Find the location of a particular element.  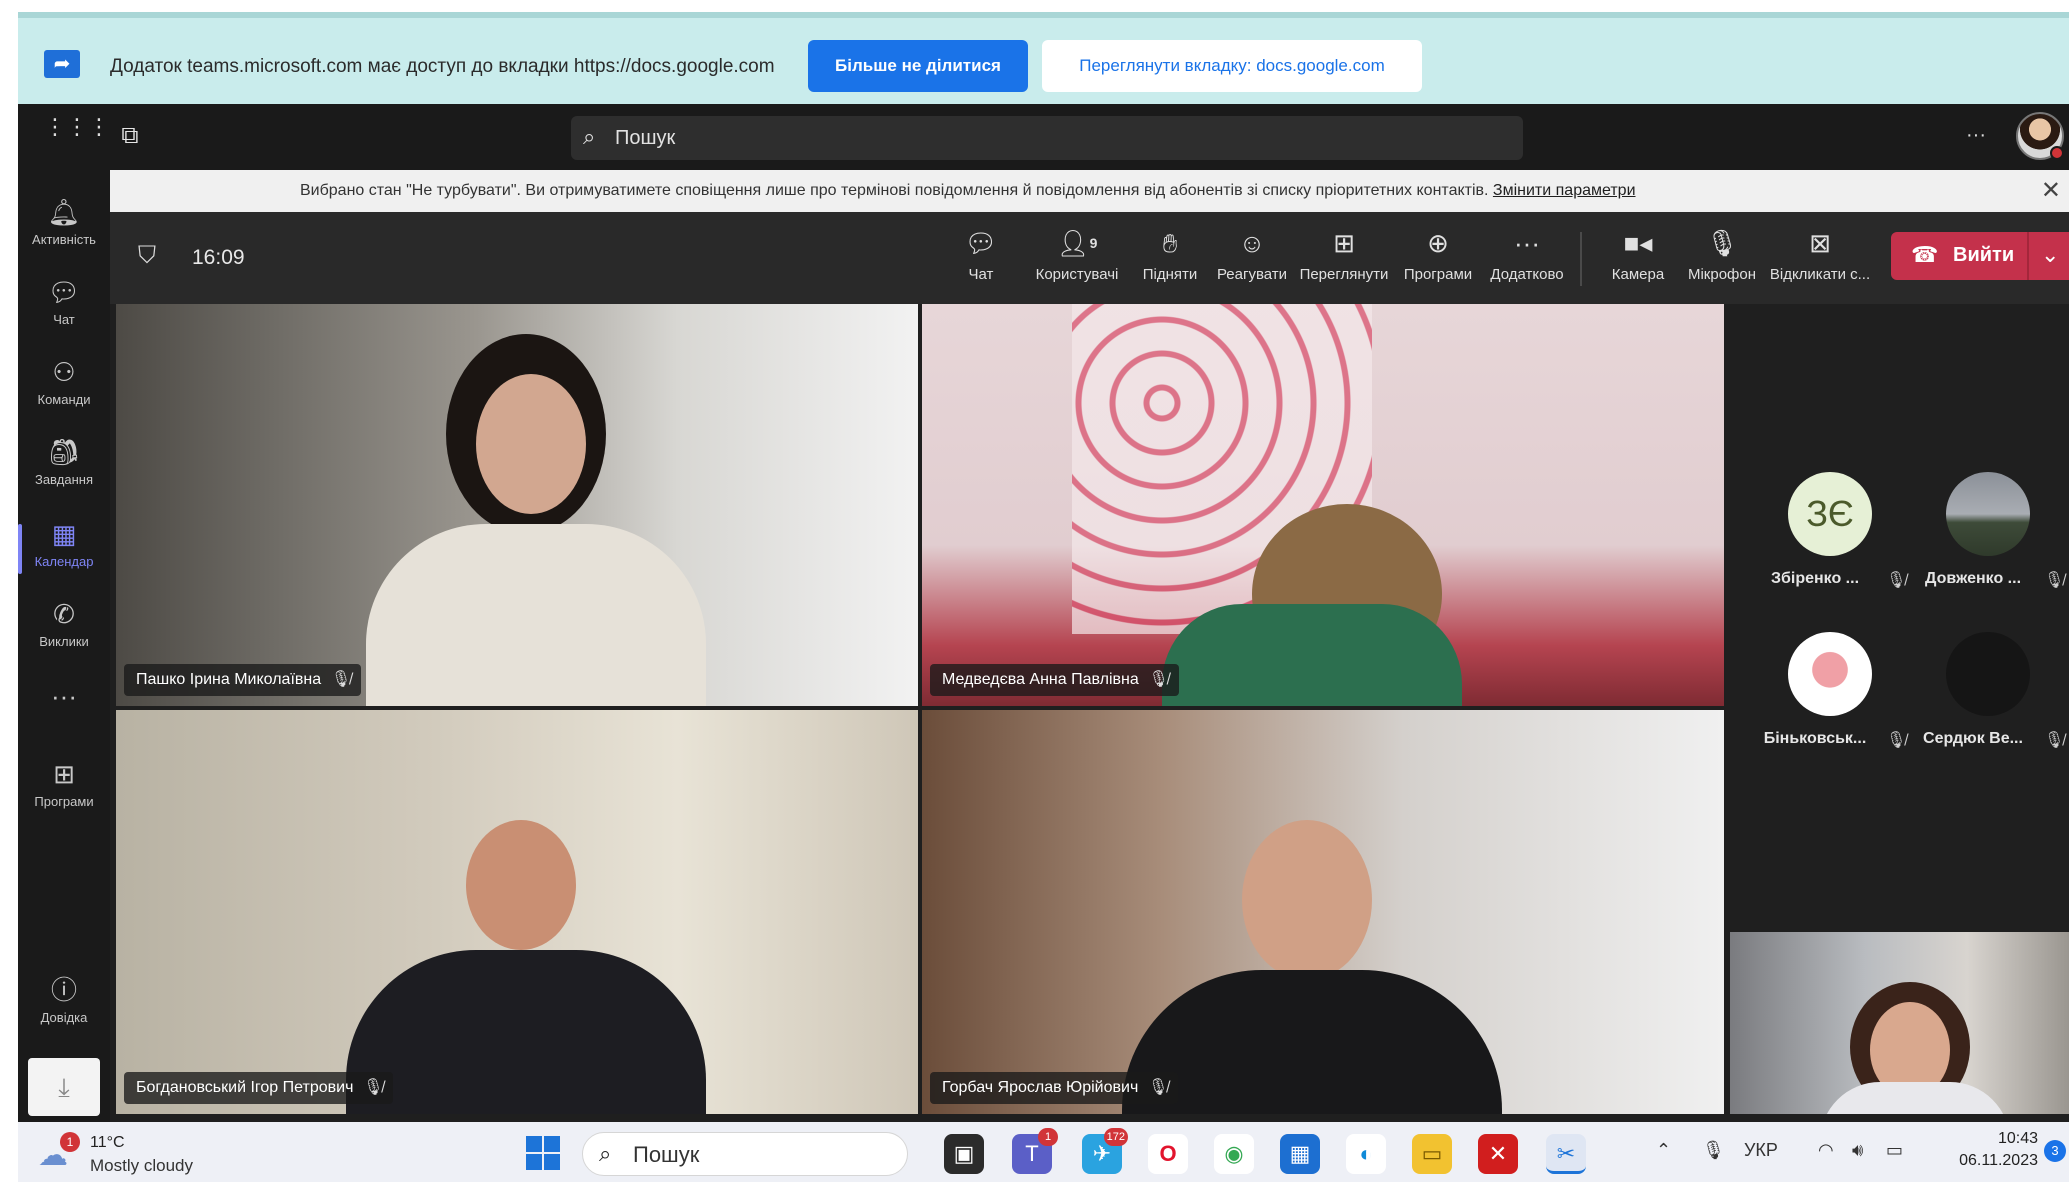

windows-start-icon is located at coordinates (543, 1153).